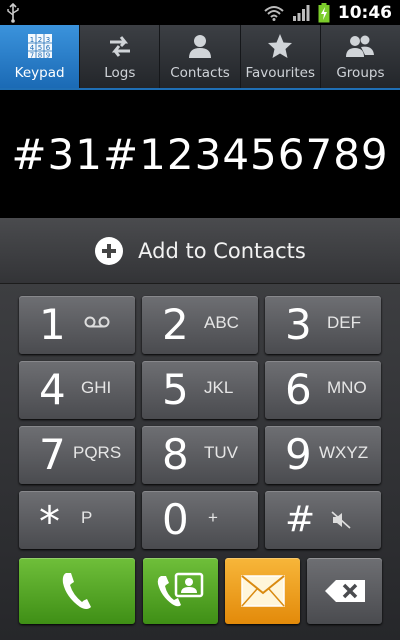  I want to click on key-digit: 6, so click(298, 389).